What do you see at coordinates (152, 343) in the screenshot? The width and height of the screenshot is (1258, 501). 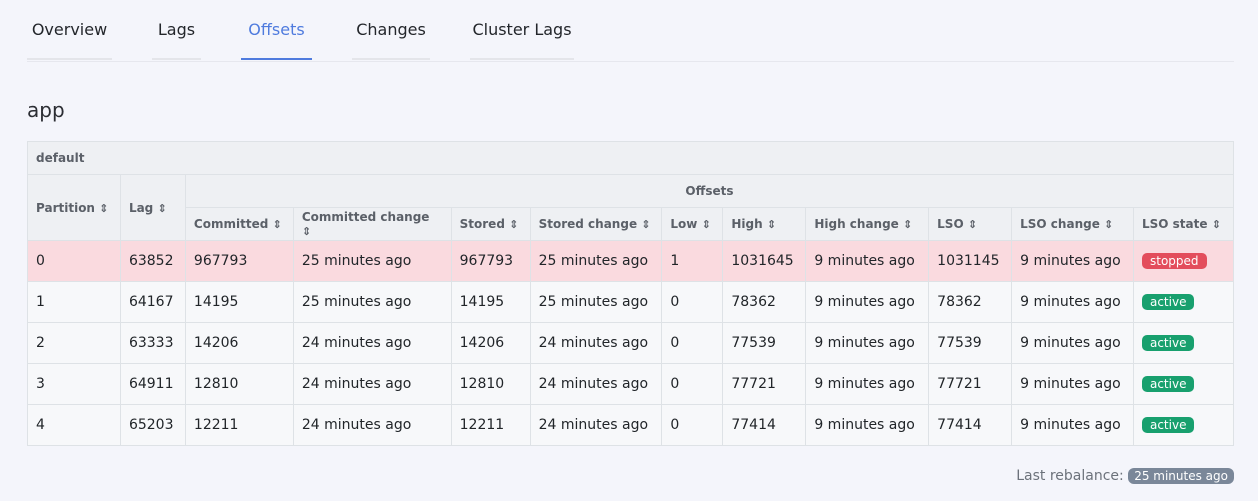 I see `table-cell: 63333` at bounding box center [152, 343].